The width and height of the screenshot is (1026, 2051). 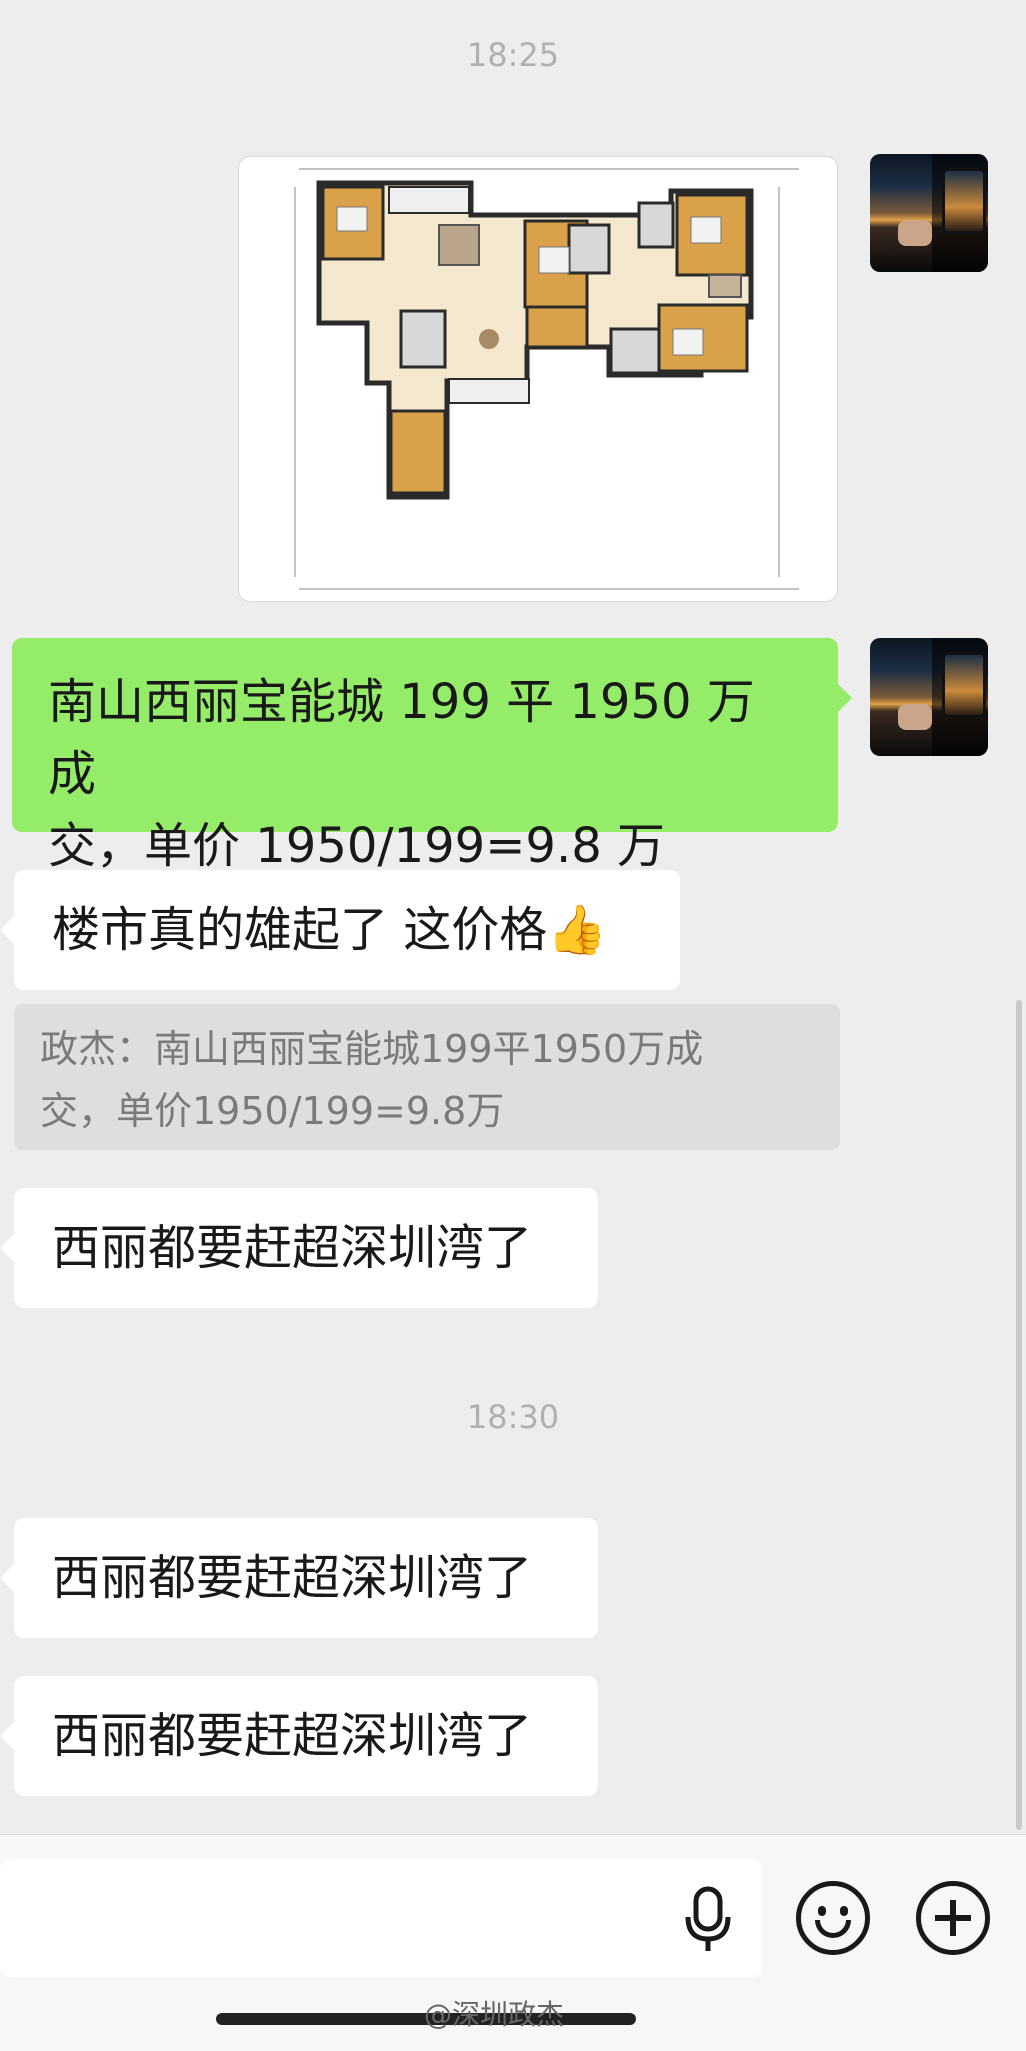 What do you see at coordinates (513, 1417) in the screenshot?
I see `timestamp: 18:30` at bounding box center [513, 1417].